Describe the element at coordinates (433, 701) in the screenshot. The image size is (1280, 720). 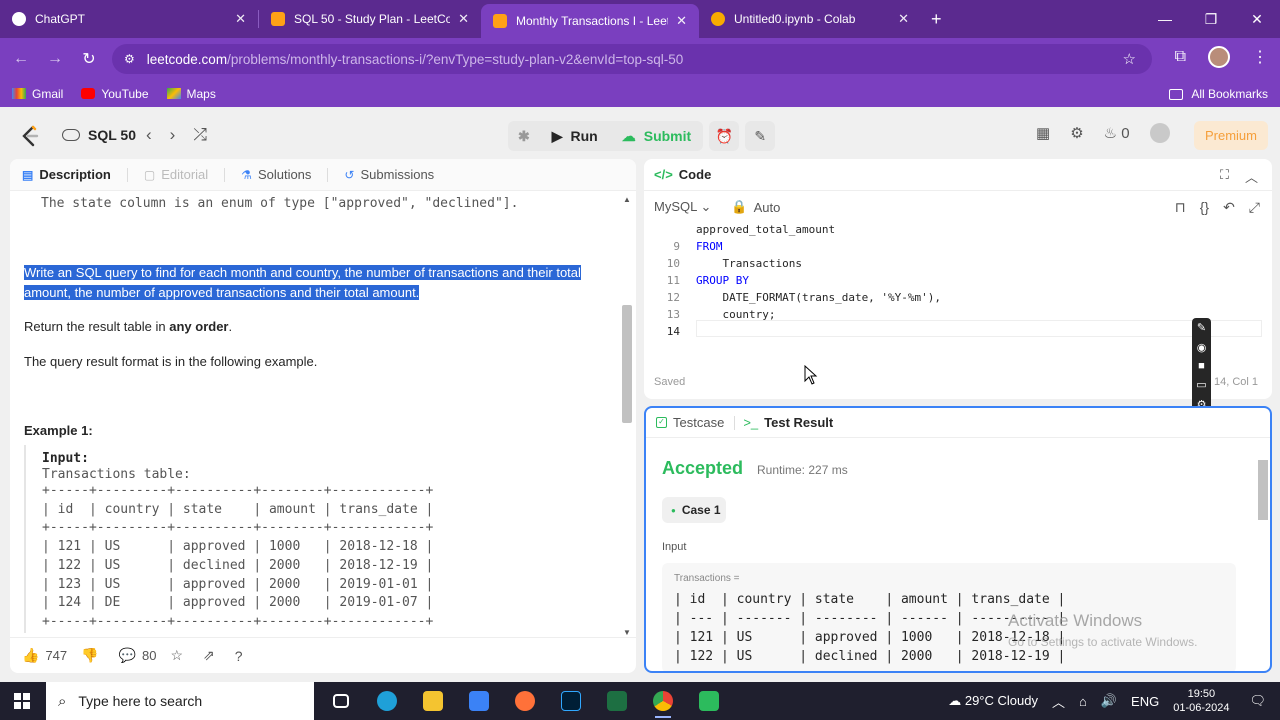
I see `file-explorer-icon` at that location.